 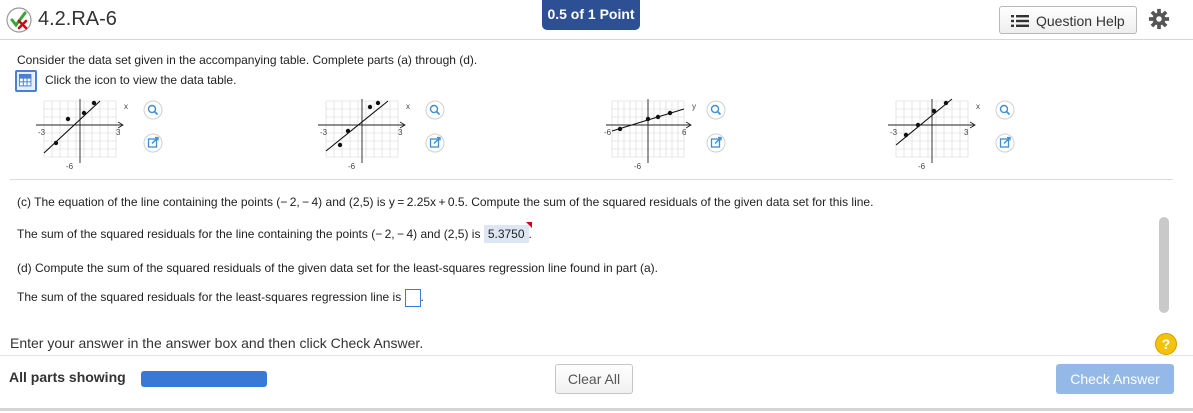 I want to click on svg-text: 6, so click(x=684, y=132).